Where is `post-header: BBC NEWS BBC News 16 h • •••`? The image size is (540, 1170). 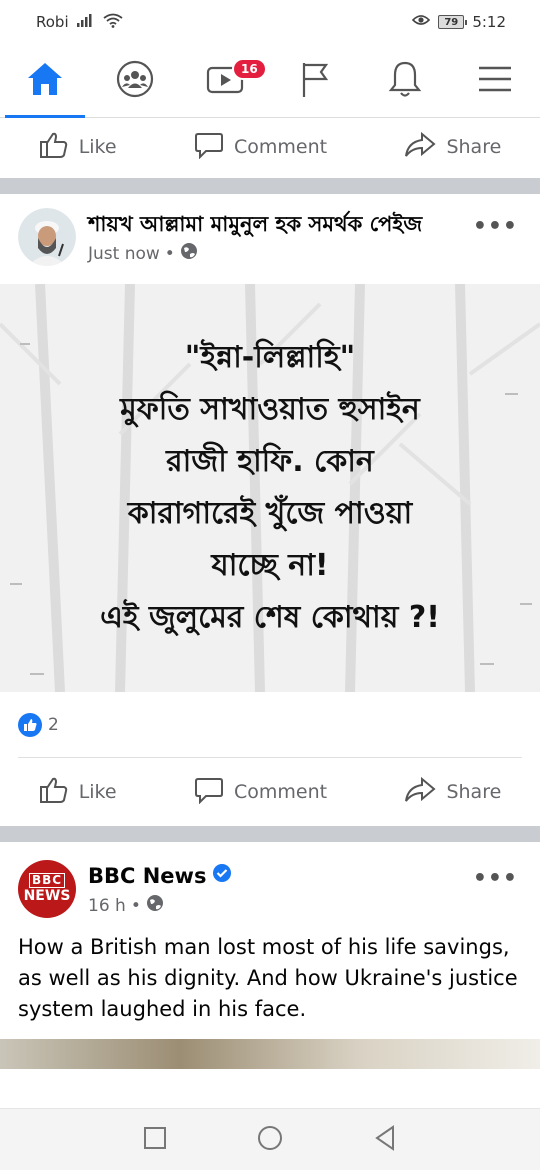
post-header: BBC NEWS BBC News 16 h • ••• is located at coordinates (270, 880).